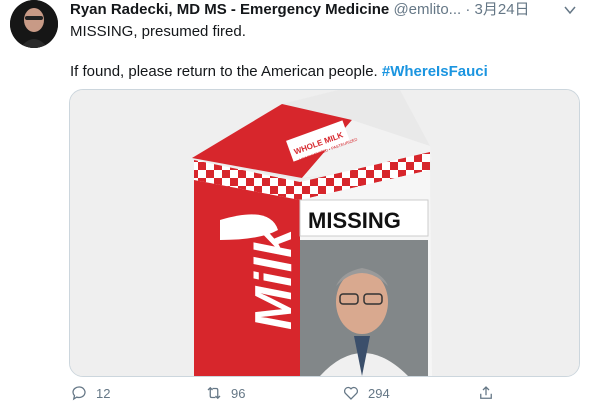  I want to click on missing-label: MISSING, so click(354, 220).